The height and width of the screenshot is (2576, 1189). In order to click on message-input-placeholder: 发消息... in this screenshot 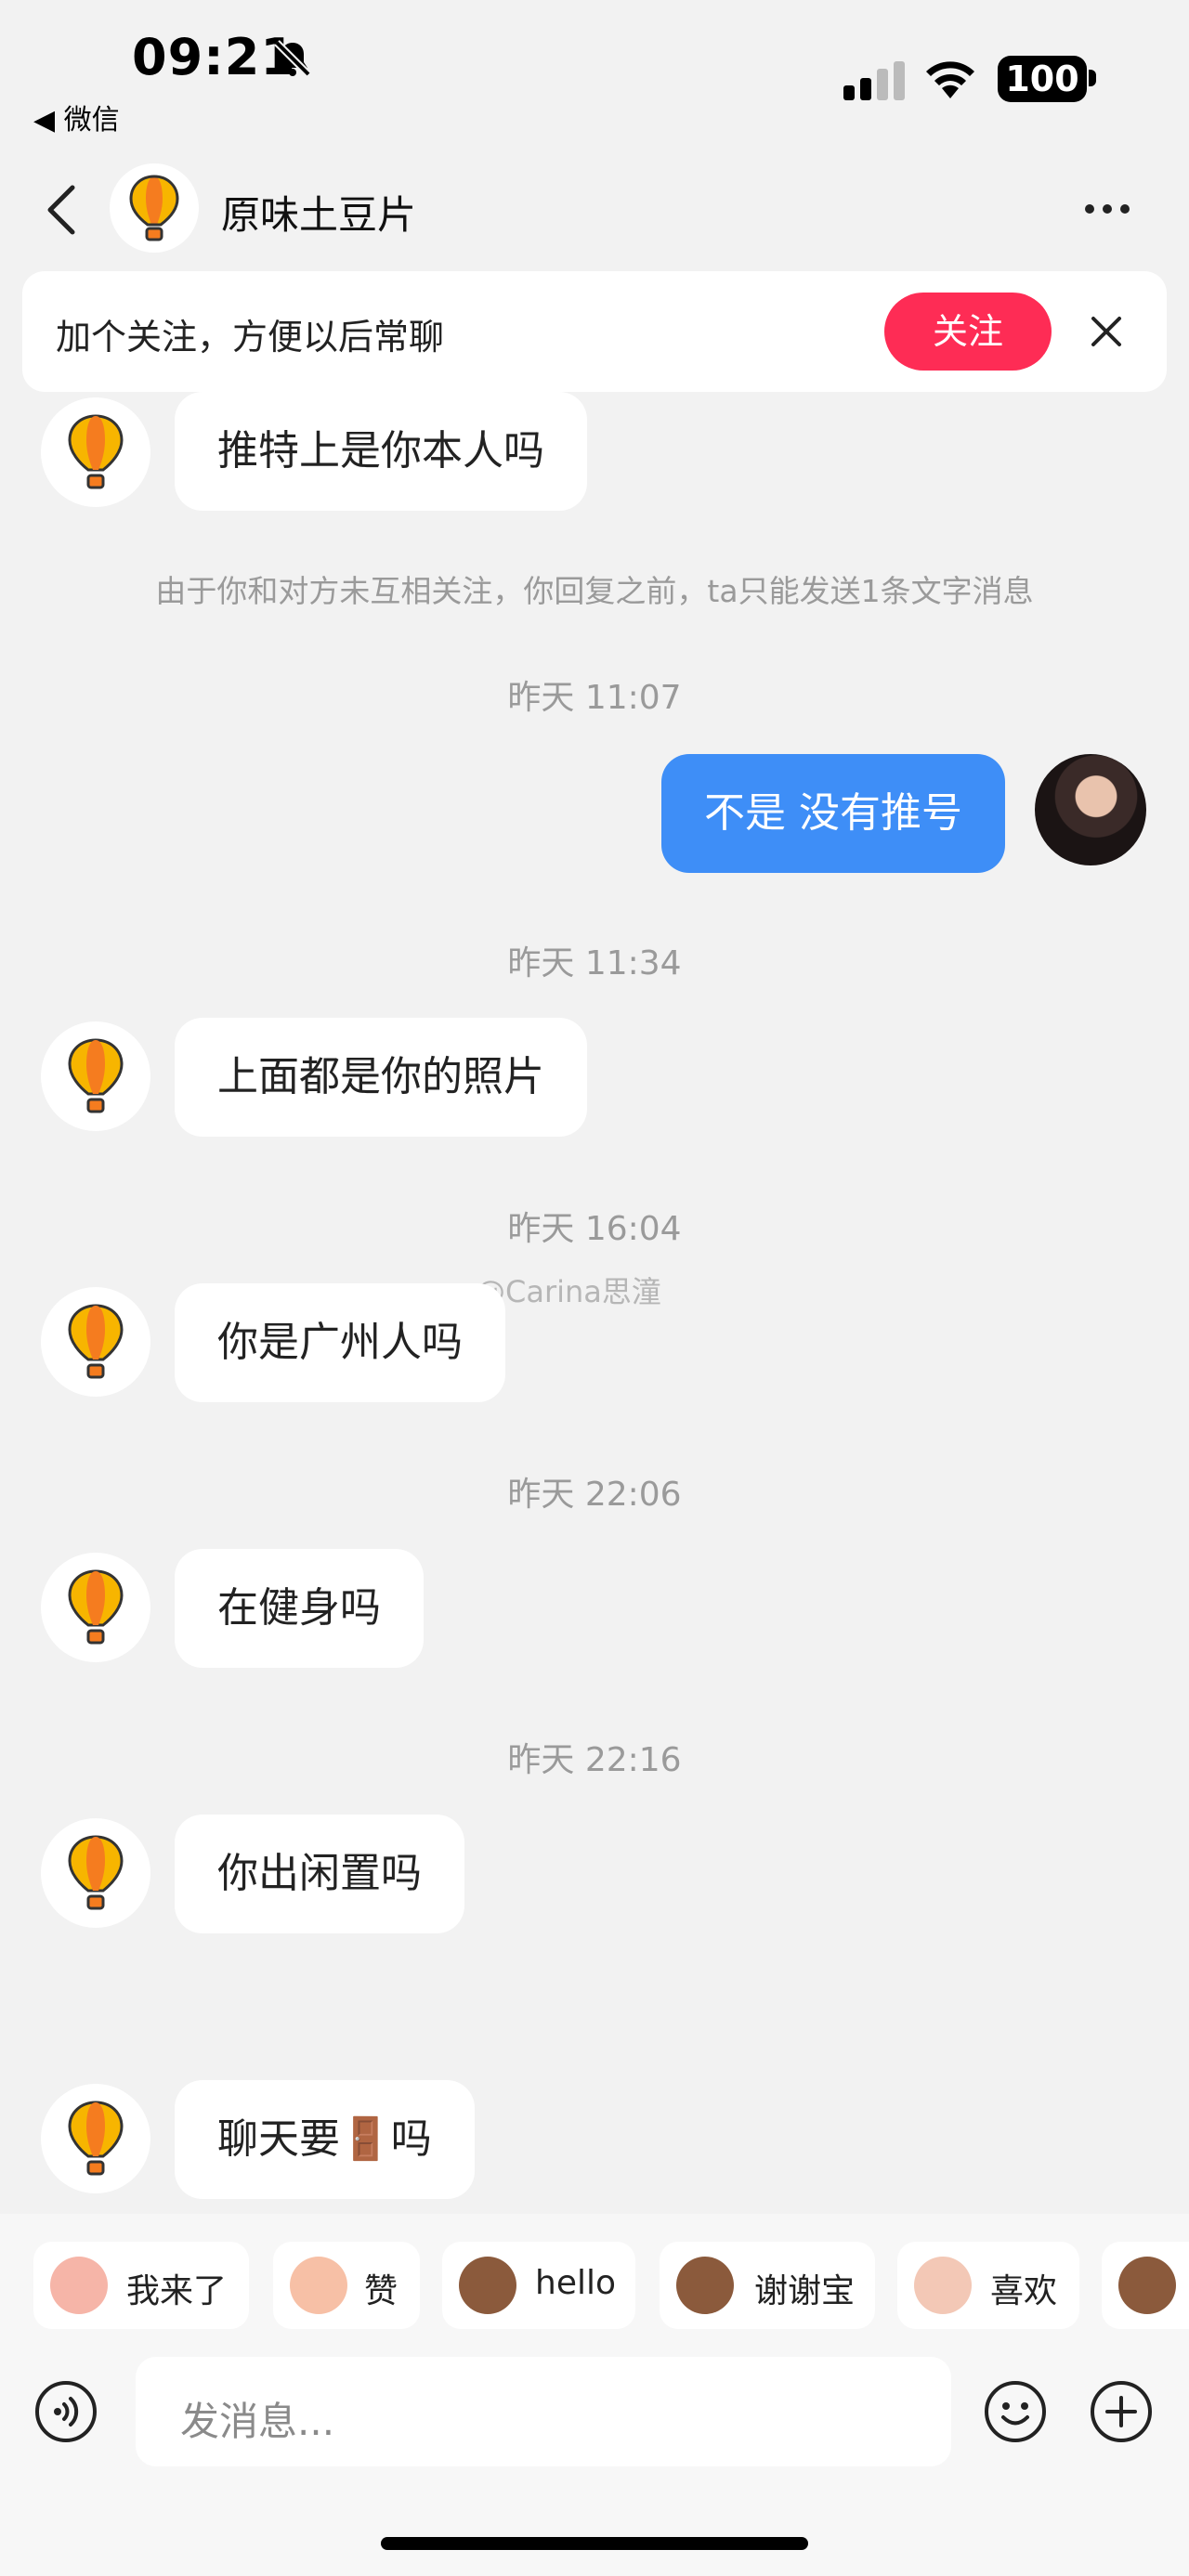, I will do `click(257, 2421)`.